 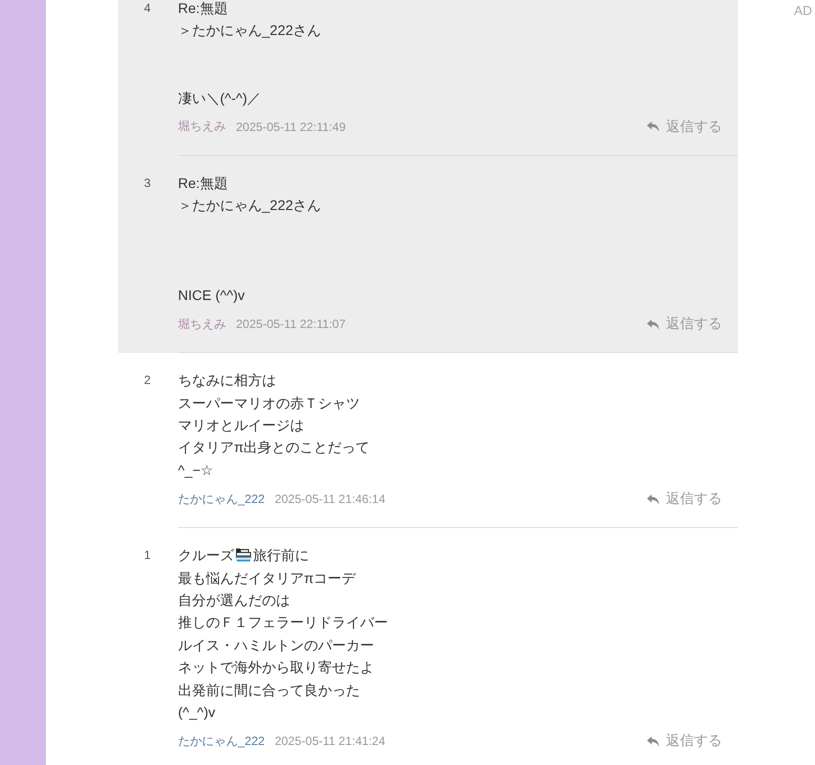 What do you see at coordinates (276, 645) in the screenshot?
I see `comment-text: ルイス・ハミルトンのパーカー` at bounding box center [276, 645].